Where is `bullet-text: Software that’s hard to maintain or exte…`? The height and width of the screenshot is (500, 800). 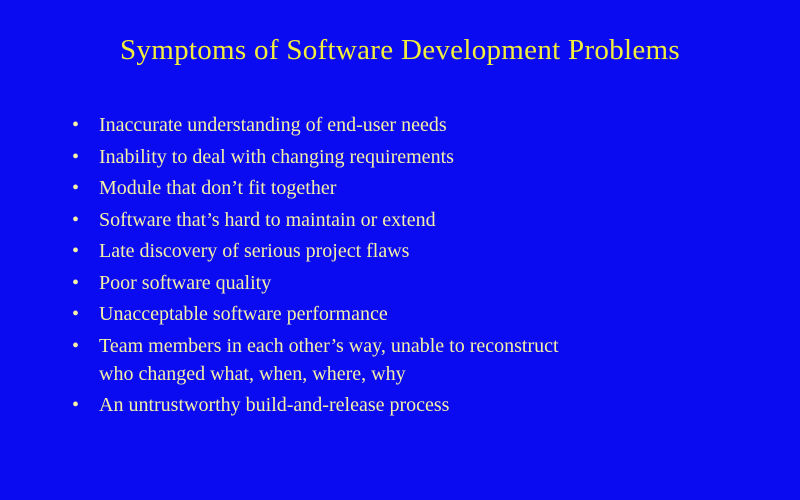
bullet-text: Software that’s hard to maintain or exte… is located at coordinates (267, 219).